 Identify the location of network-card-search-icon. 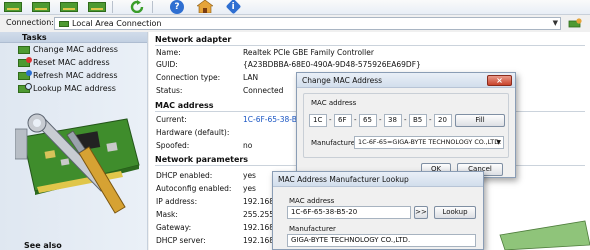
(25, 87).